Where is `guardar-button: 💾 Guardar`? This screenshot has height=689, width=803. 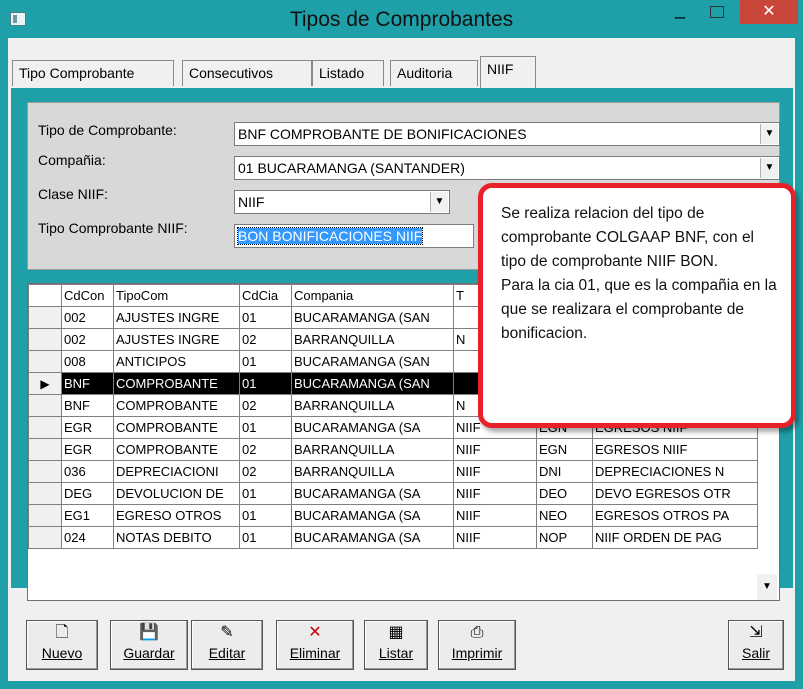 guardar-button: 💾 Guardar is located at coordinates (149, 645).